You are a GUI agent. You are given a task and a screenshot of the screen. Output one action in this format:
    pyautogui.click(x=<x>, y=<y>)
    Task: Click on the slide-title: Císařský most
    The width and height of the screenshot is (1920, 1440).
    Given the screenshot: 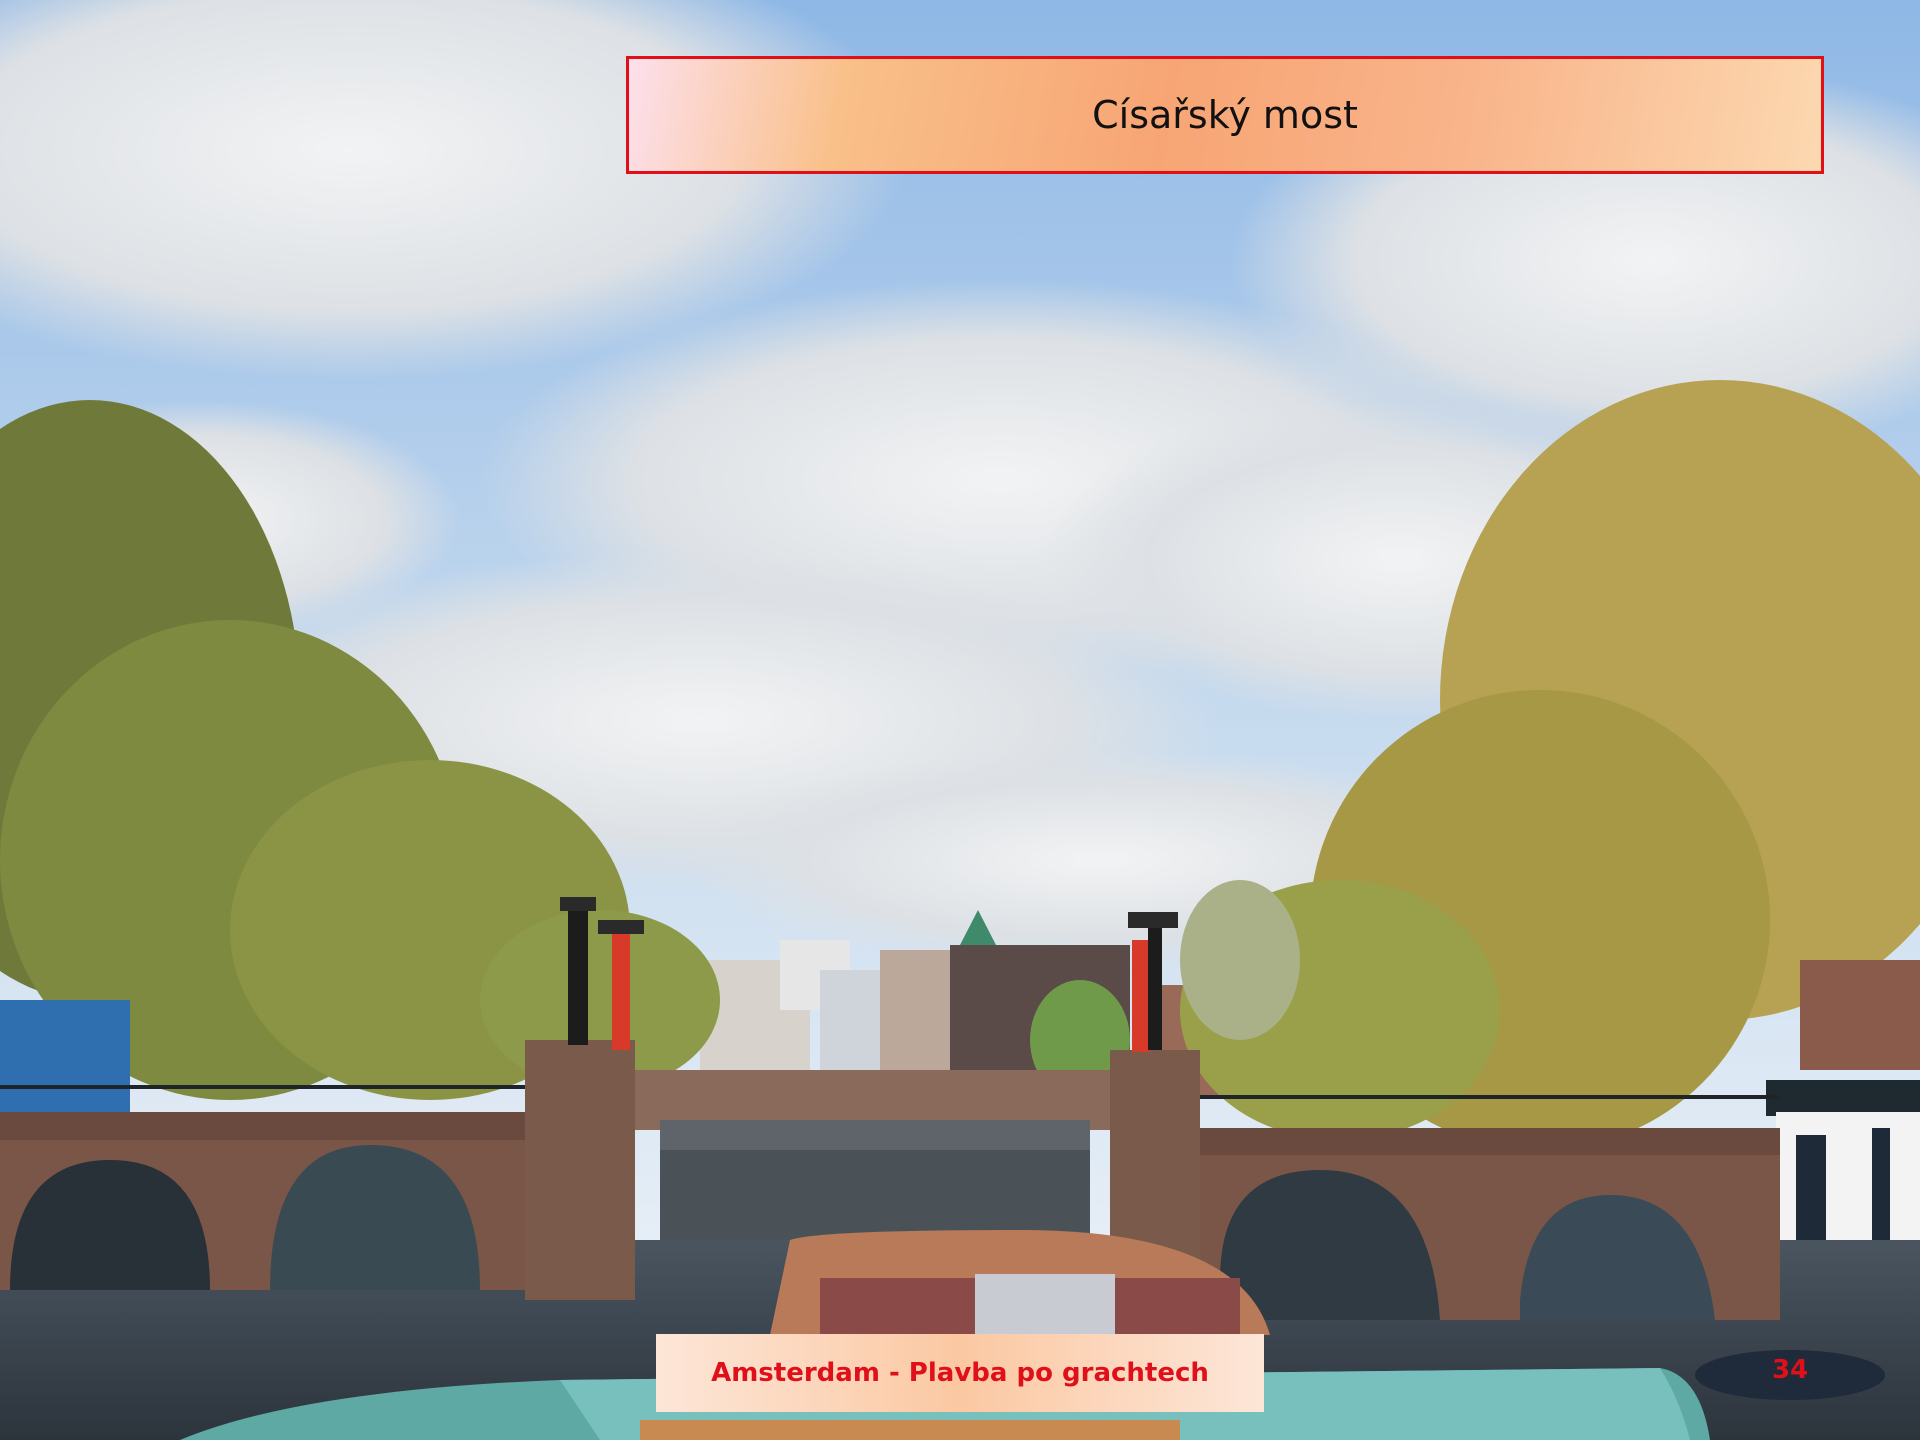 What is the action you would take?
    pyautogui.click(x=1225, y=115)
    